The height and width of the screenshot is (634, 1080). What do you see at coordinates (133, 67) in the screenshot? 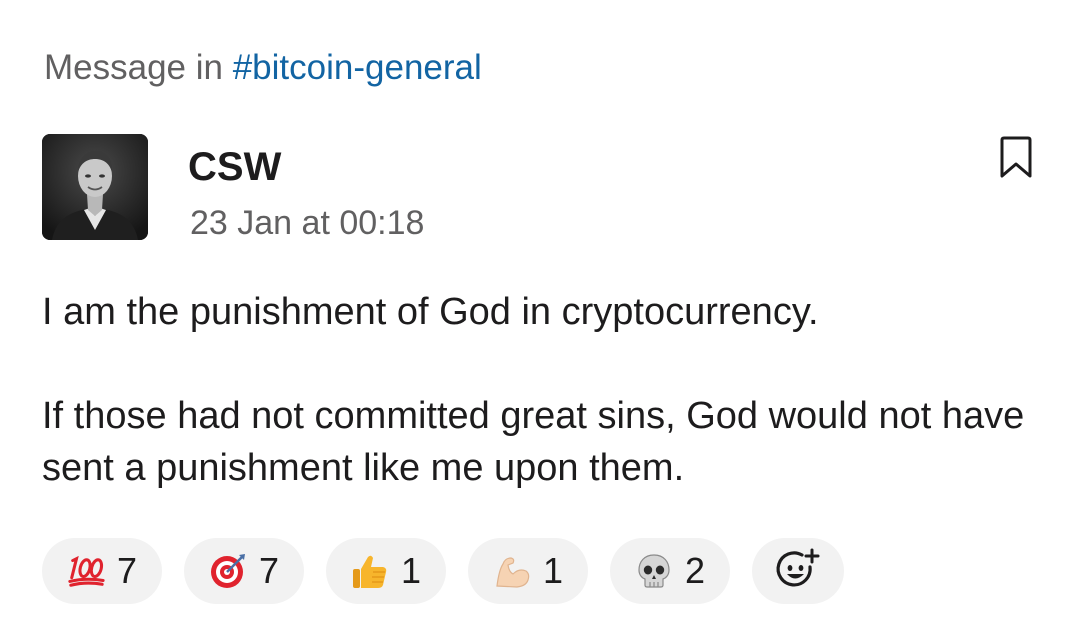
I see `context-prefix: Message in` at bounding box center [133, 67].